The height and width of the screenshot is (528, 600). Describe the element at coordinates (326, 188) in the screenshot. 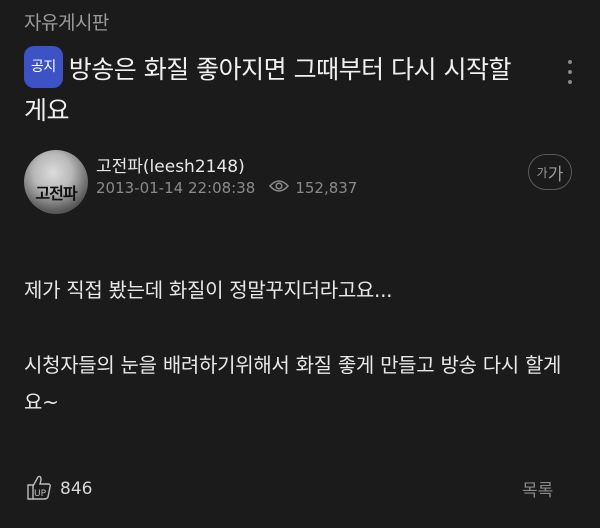

I see `view-count: 152,837` at that location.